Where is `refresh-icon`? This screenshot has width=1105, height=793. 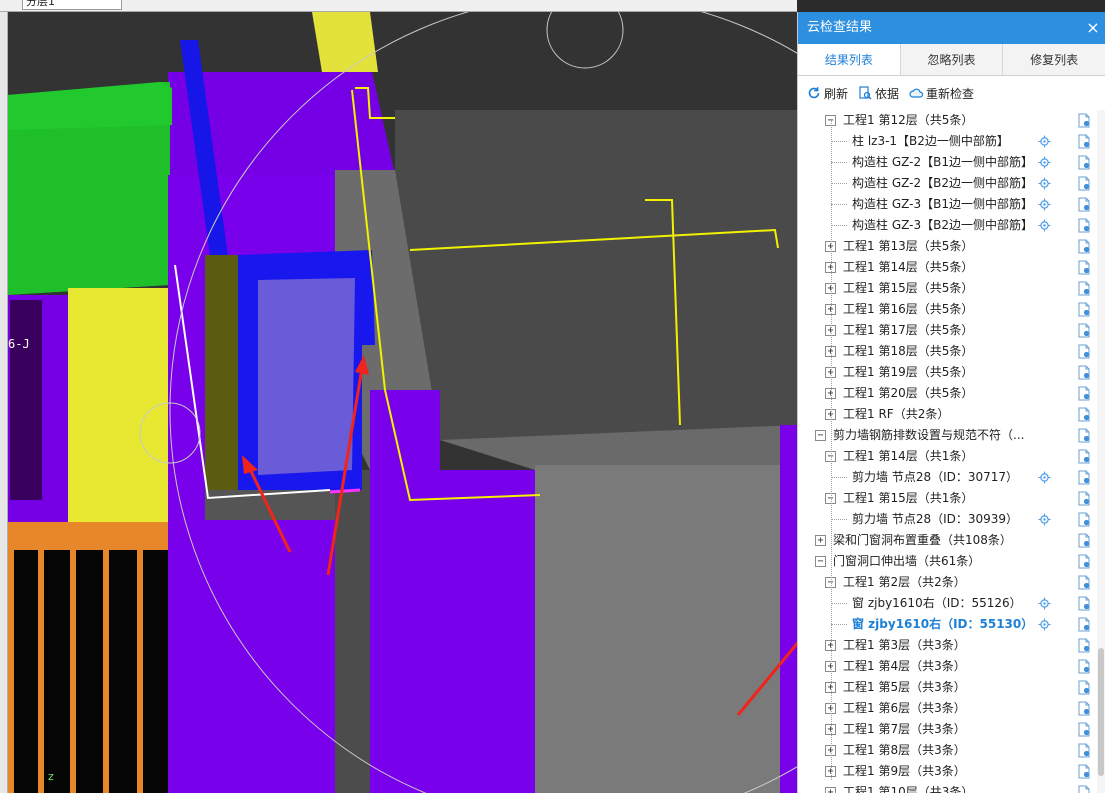 refresh-icon is located at coordinates (814, 93).